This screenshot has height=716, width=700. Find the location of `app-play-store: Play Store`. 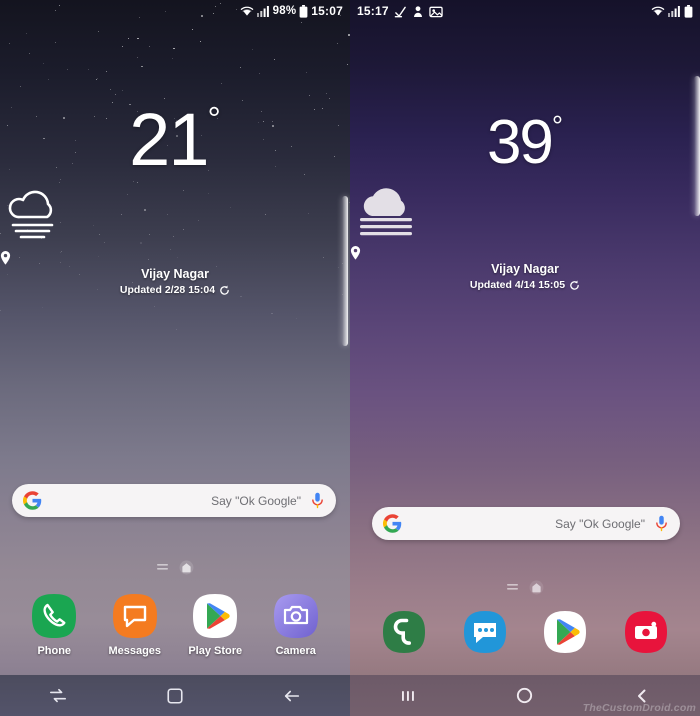

app-play-store: Play Store is located at coordinates (215, 624).